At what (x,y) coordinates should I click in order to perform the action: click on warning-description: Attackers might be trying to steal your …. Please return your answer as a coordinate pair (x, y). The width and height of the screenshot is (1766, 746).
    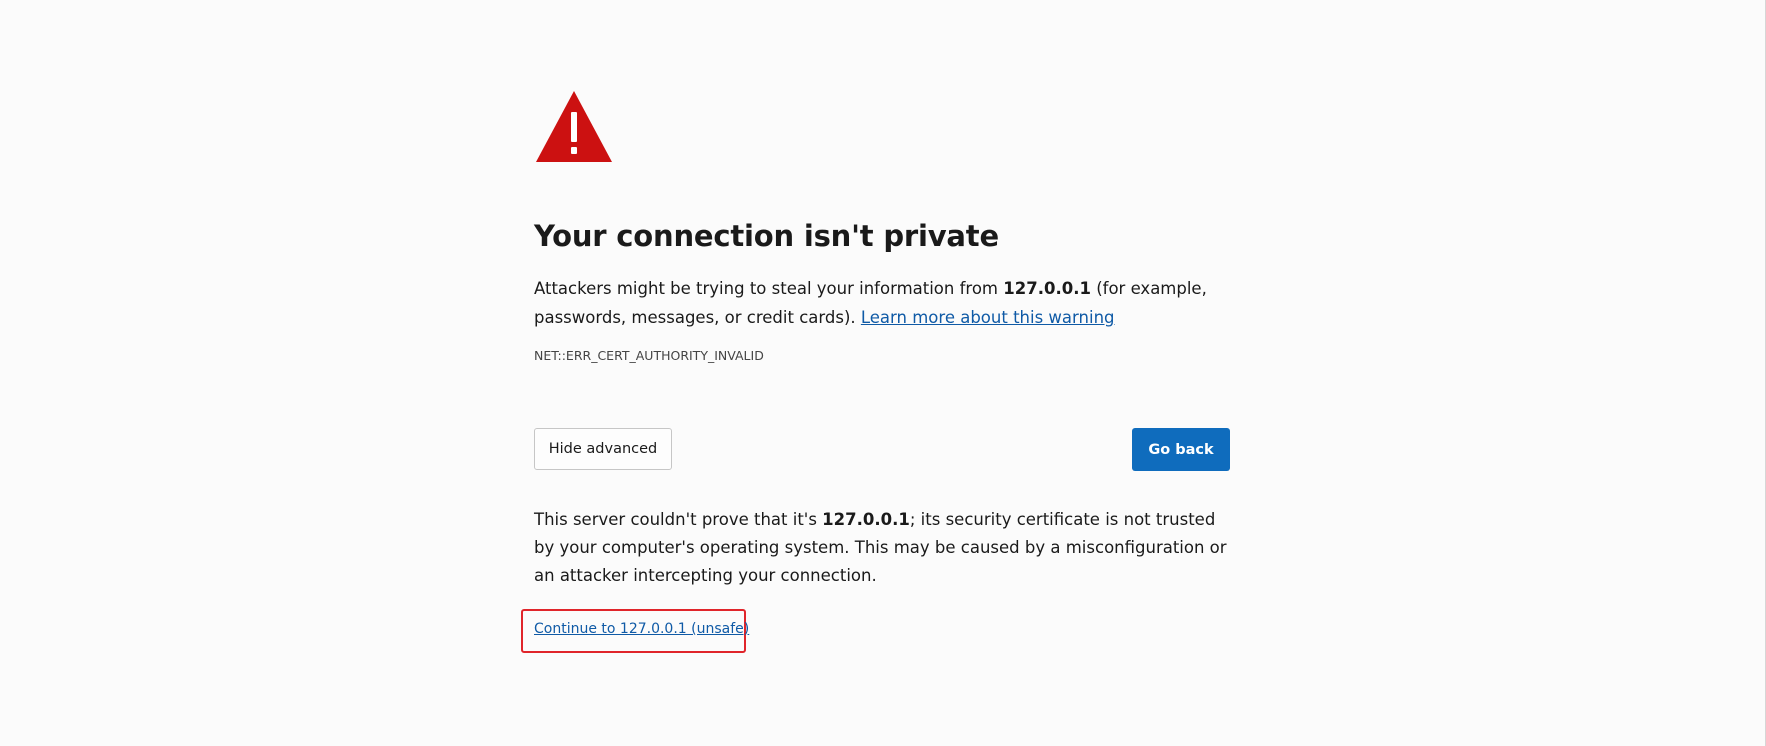
    Looking at the image, I should click on (879, 303).